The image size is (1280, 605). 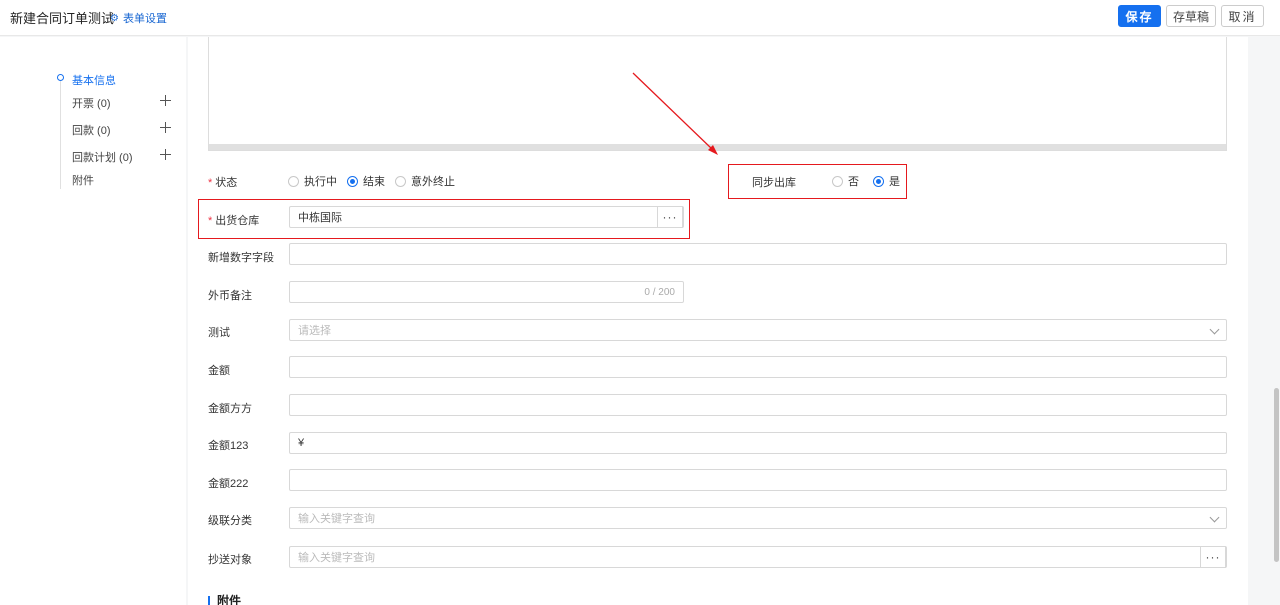 What do you see at coordinates (219, 333) in the screenshot?
I see `test-label: 测试` at bounding box center [219, 333].